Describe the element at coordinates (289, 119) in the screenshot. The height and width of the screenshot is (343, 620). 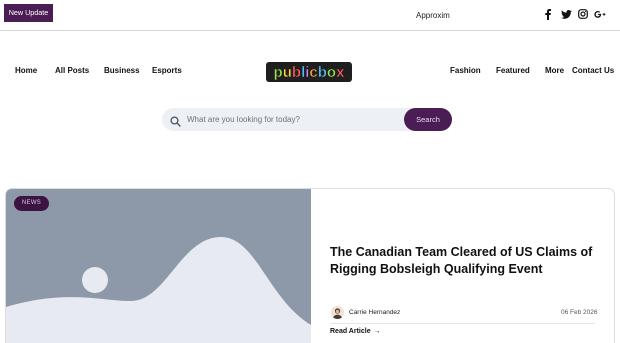
I see `search-input` at that location.